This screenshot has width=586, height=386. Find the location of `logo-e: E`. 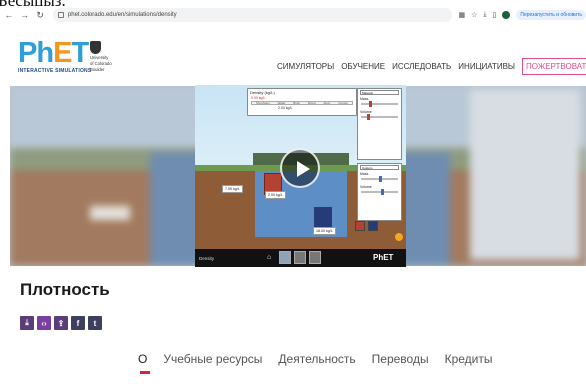

logo-e: E is located at coordinates (62, 53).